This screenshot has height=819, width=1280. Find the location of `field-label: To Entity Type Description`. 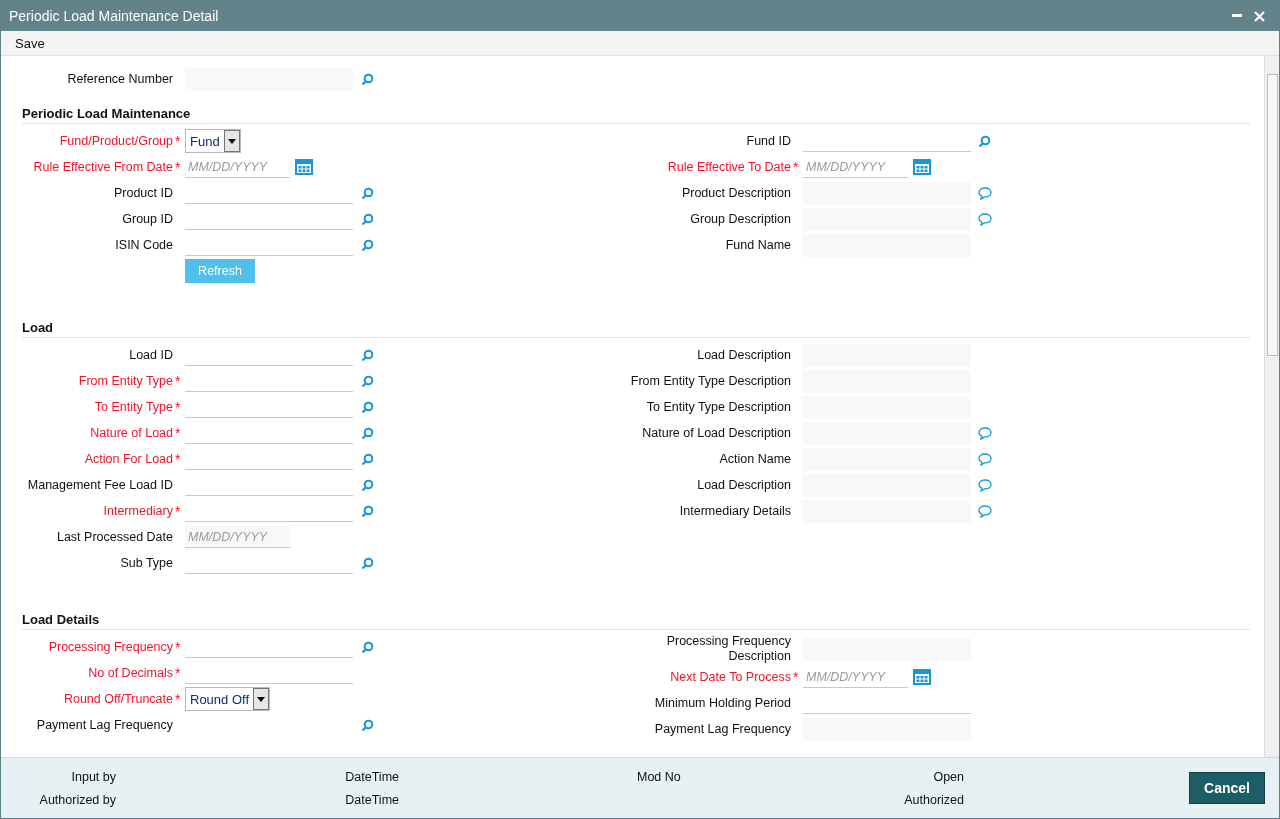

field-label: To Entity Type Description is located at coordinates (718, 407).